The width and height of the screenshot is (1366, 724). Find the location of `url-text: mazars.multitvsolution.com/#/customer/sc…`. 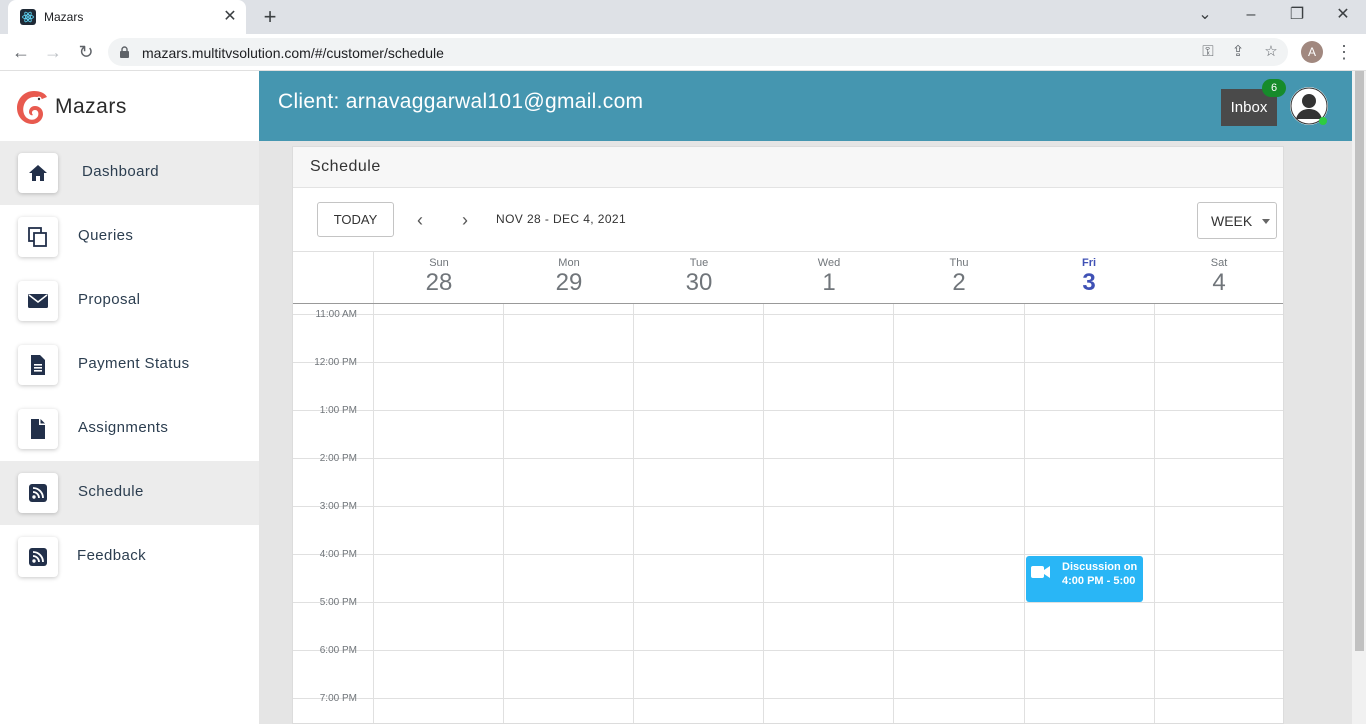

url-text: mazars.multitvsolution.com/#/customer/sc… is located at coordinates (293, 53).